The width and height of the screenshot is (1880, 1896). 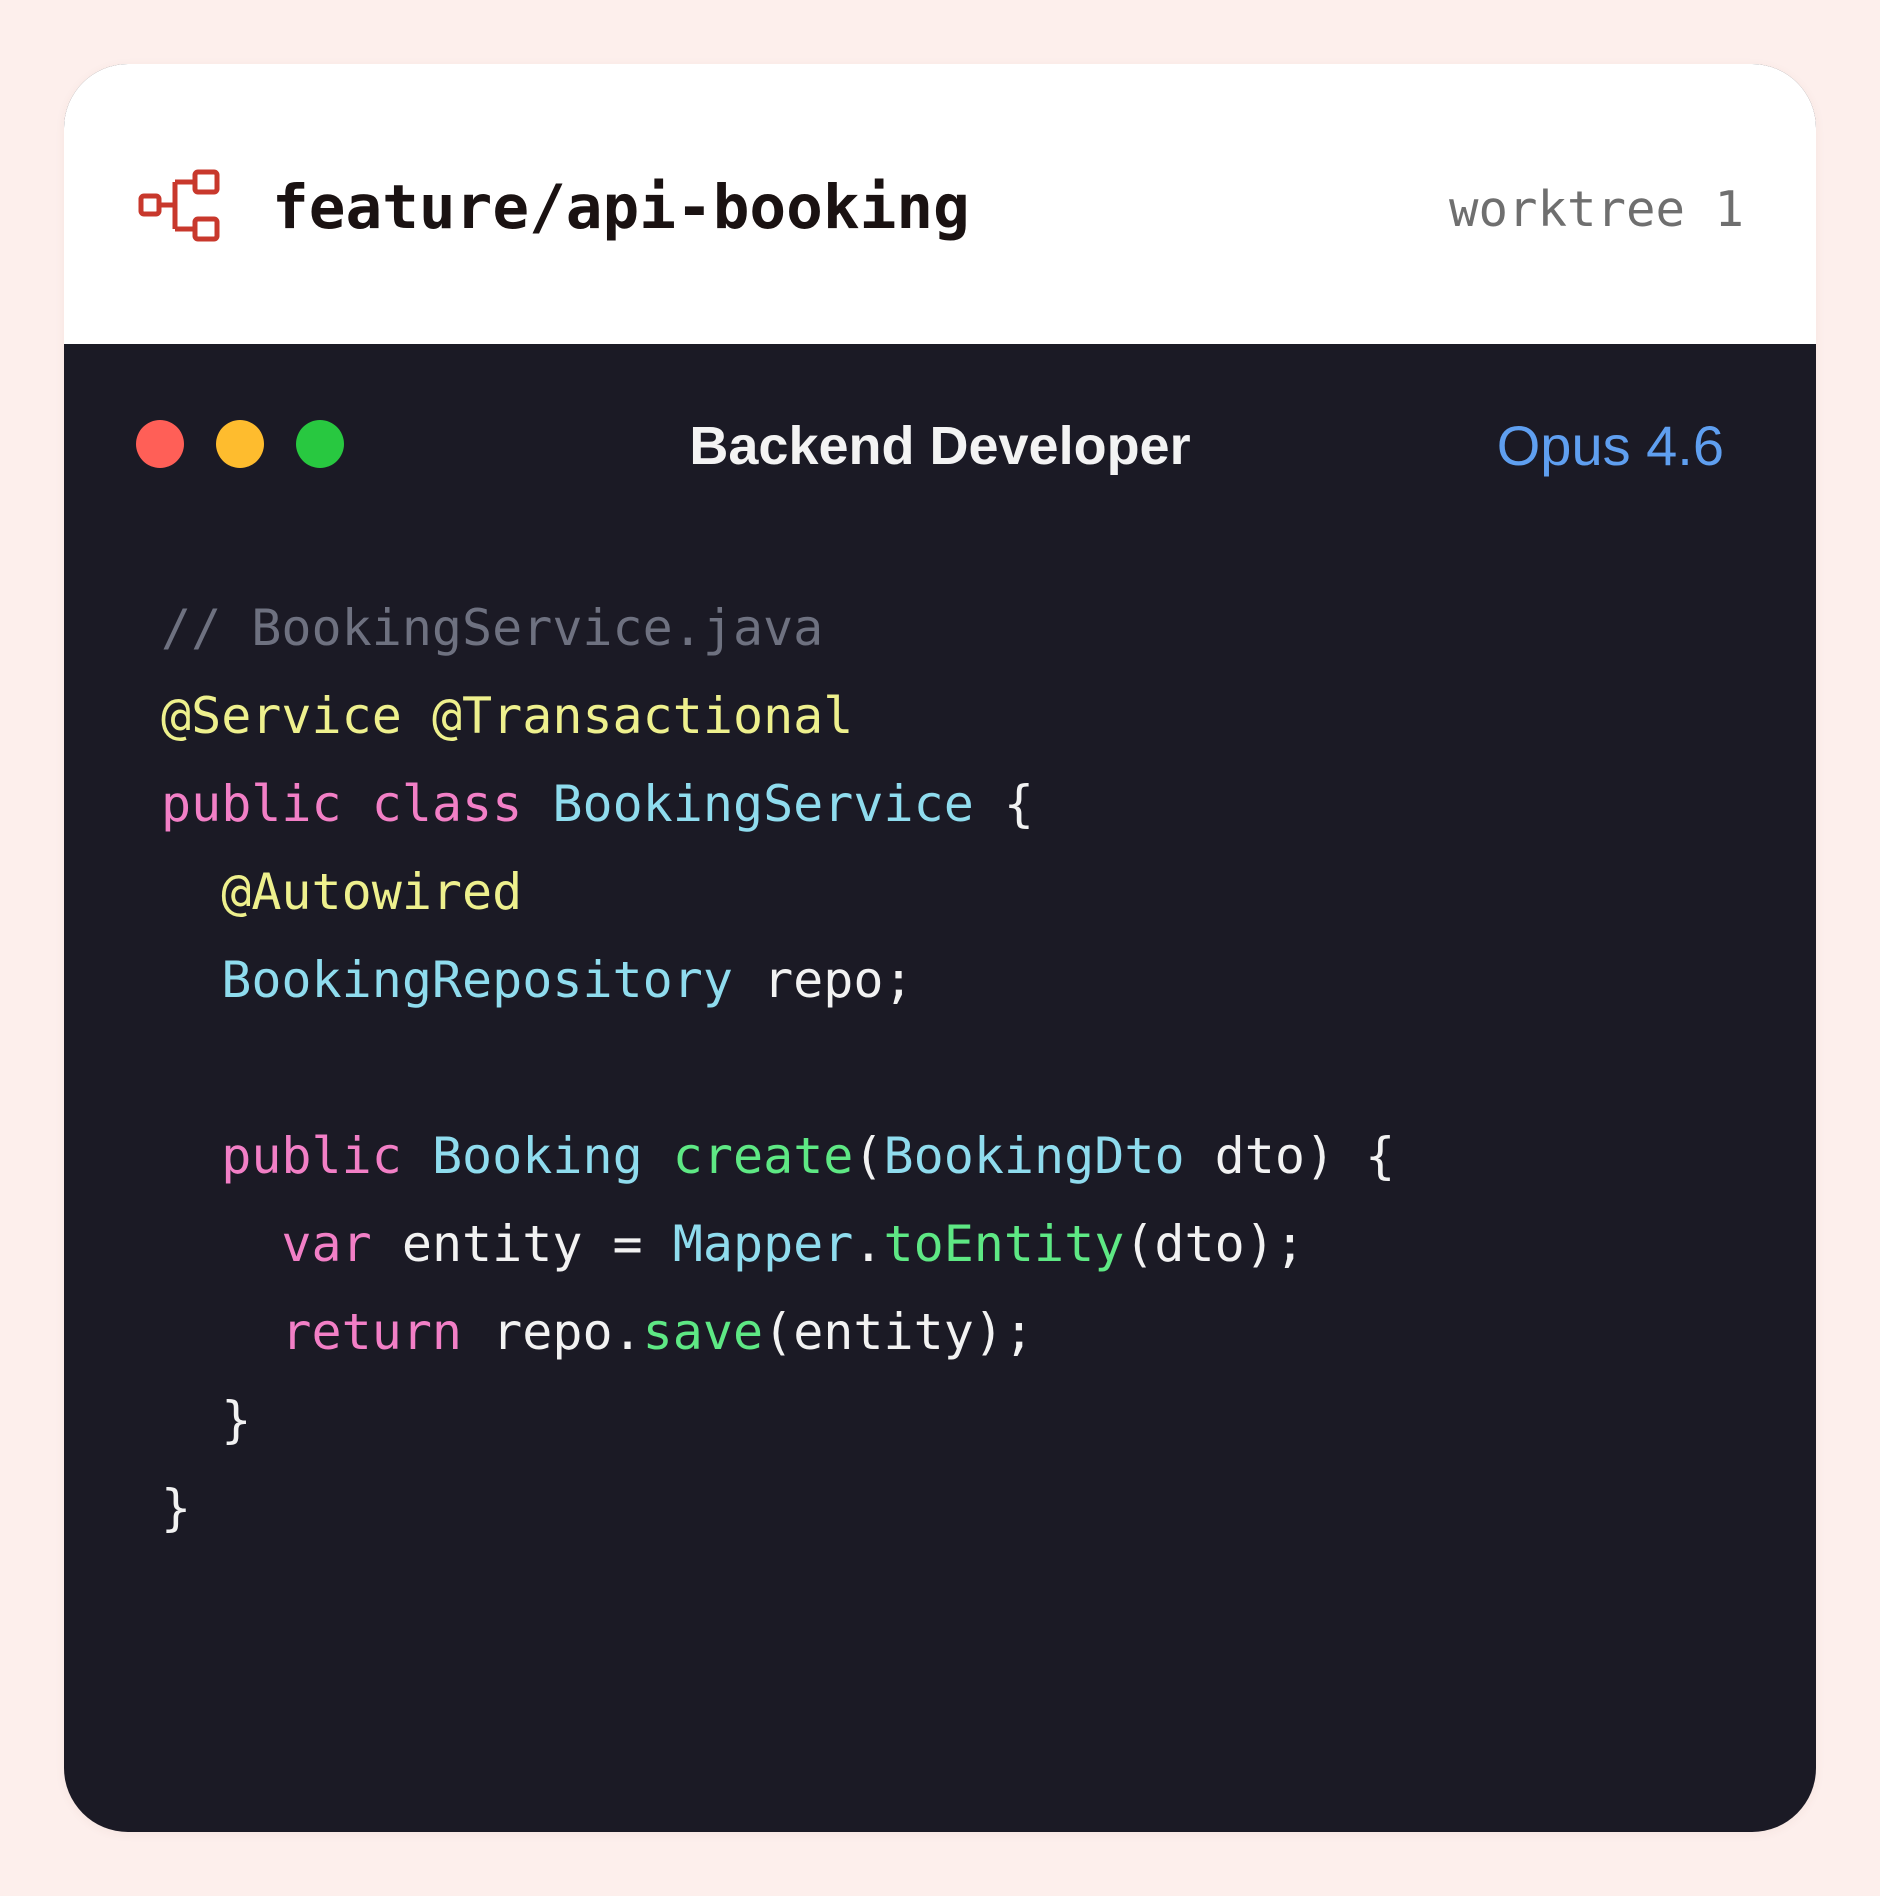 What do you see at coordinates (1596, 209) in the screenshot?
I see `worktree-label: worktree 1` at bounding box center [1596, 209].